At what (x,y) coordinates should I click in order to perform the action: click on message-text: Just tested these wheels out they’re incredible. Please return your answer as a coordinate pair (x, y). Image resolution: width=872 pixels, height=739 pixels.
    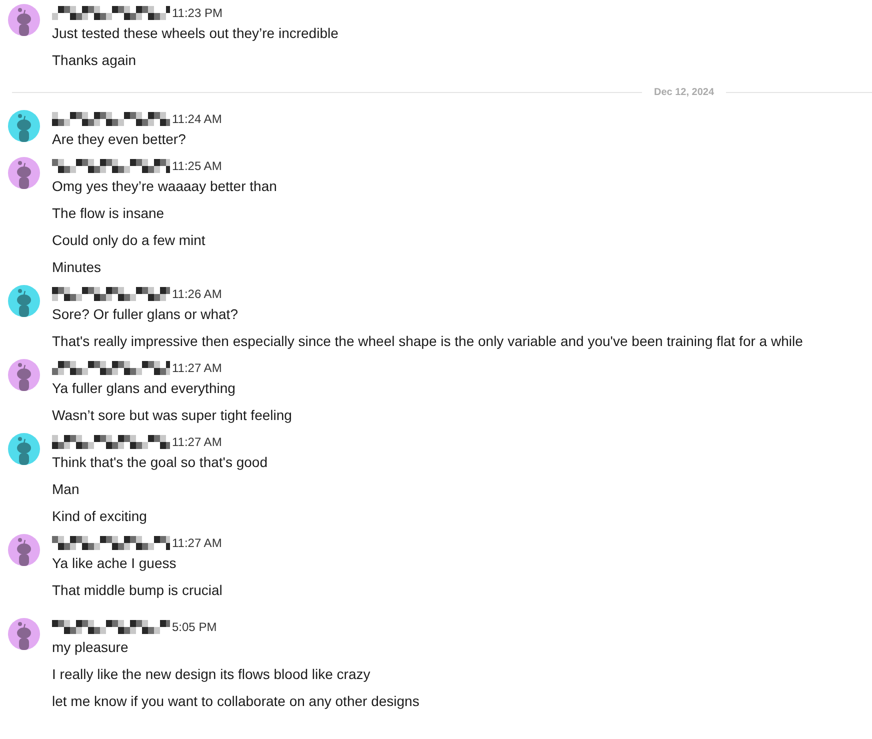
    Looking at the image, I should click on (195, 33).